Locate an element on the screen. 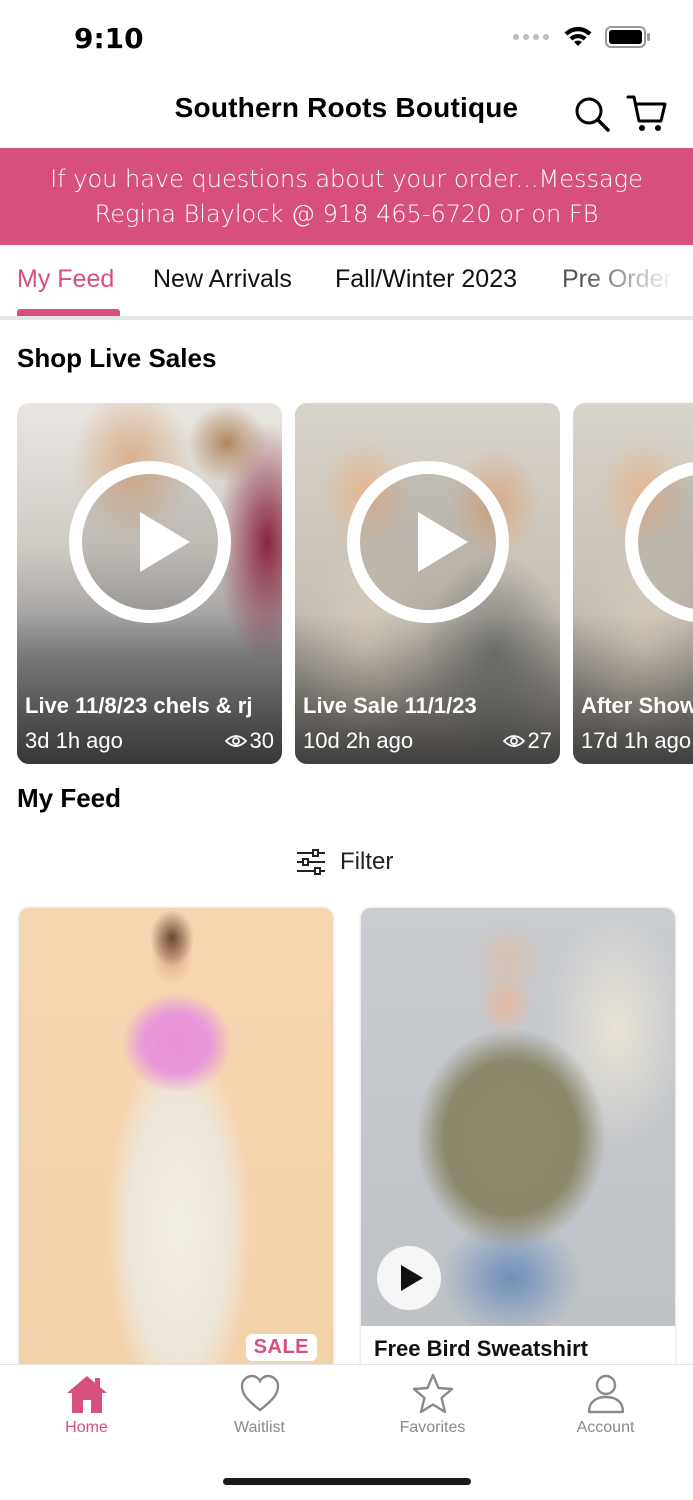 The height and width of the screenshot is (1500, 693). star-icon is located at coordinates (432, 1393).